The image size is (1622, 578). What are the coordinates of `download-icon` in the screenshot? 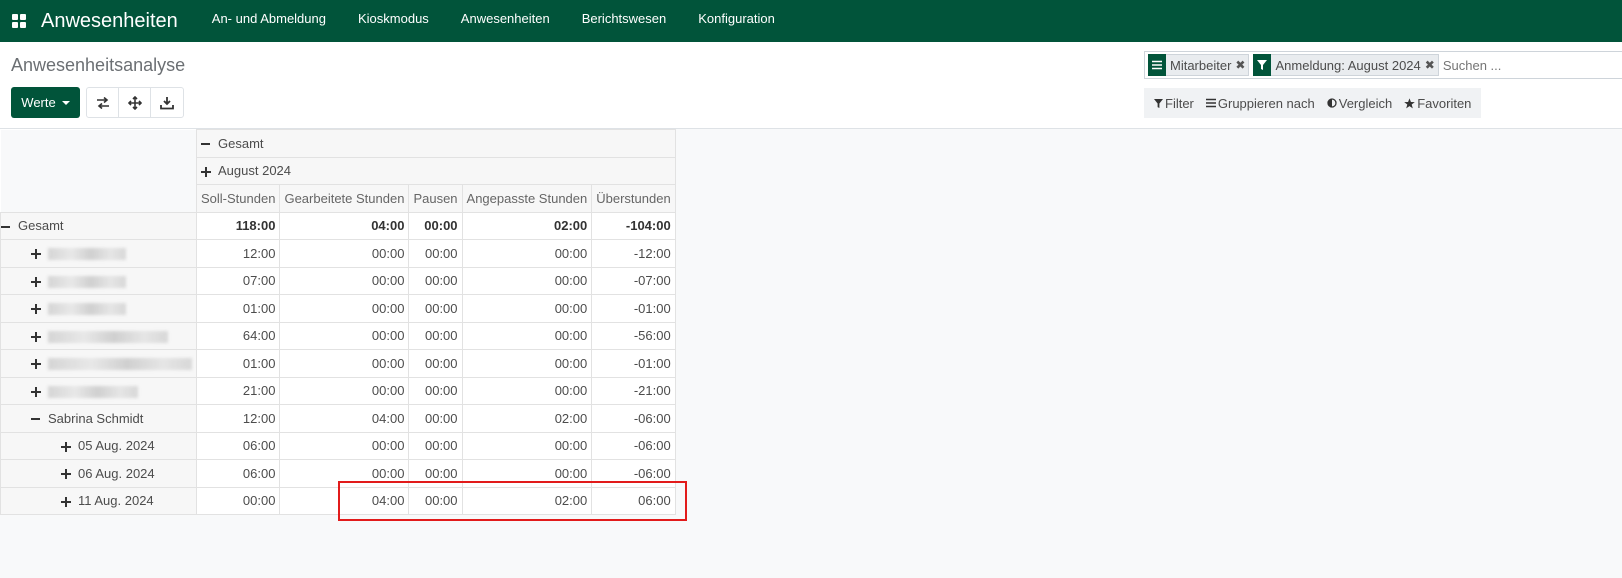 It's located at (167, 102).